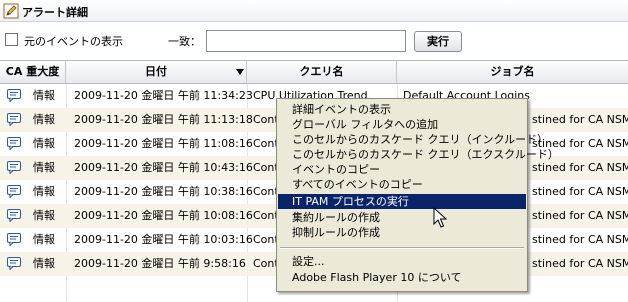  I want to click on menu-item-create-suppression-rule: 抑制ルールの作成, so click(402, 232).